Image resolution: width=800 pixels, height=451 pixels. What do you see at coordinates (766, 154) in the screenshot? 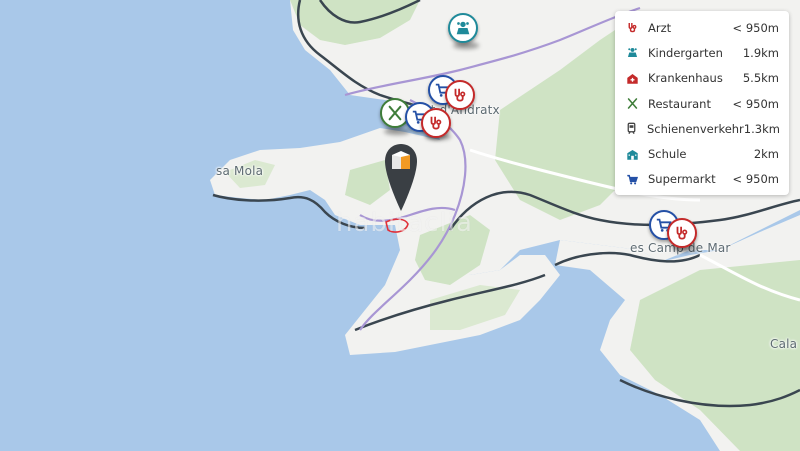
I see `legend-distance: 2km` at bounding box center [766, 154].